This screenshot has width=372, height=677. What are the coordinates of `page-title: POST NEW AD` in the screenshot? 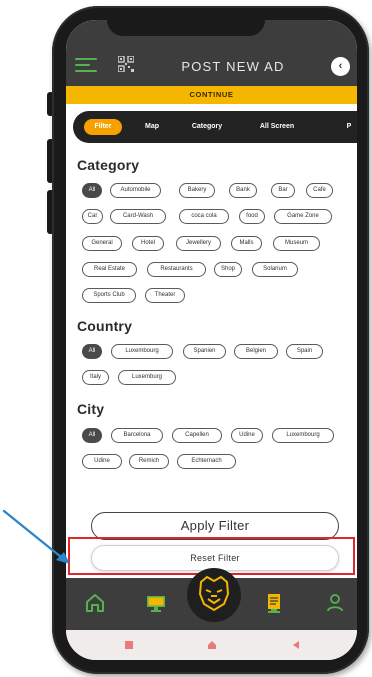 It's located at (233, 66).